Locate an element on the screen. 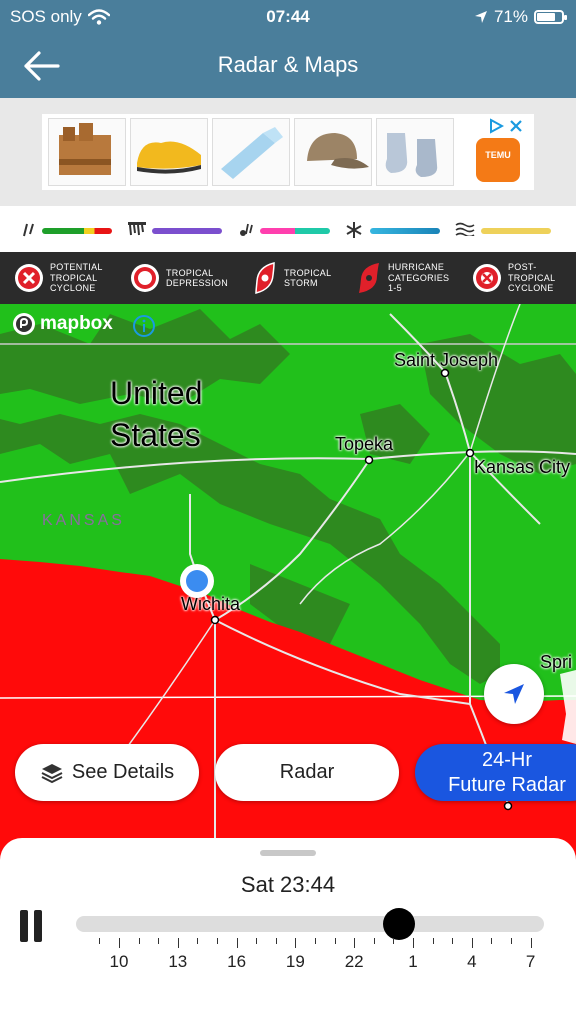  ad-choices-icon is located at coordinates (496, 126).